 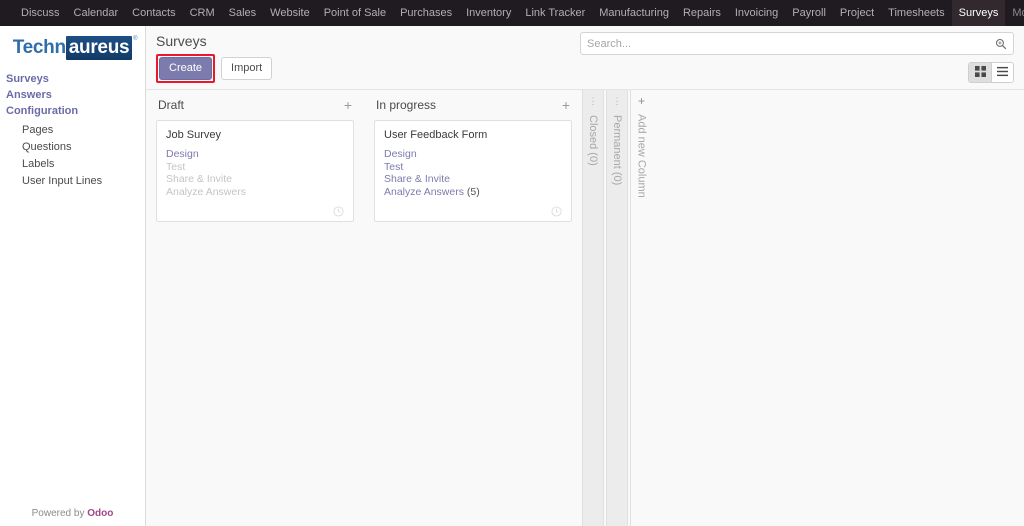 What do you see at coordinates (1018, 13) in the screenshot?
I see `nav-more-label: More` at bounding box center [1018, 13].